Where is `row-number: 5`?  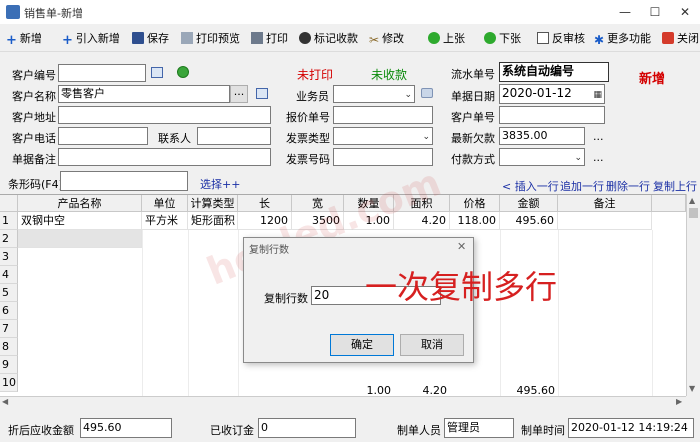 row-number: 5 is located at coordinates (9, 293).